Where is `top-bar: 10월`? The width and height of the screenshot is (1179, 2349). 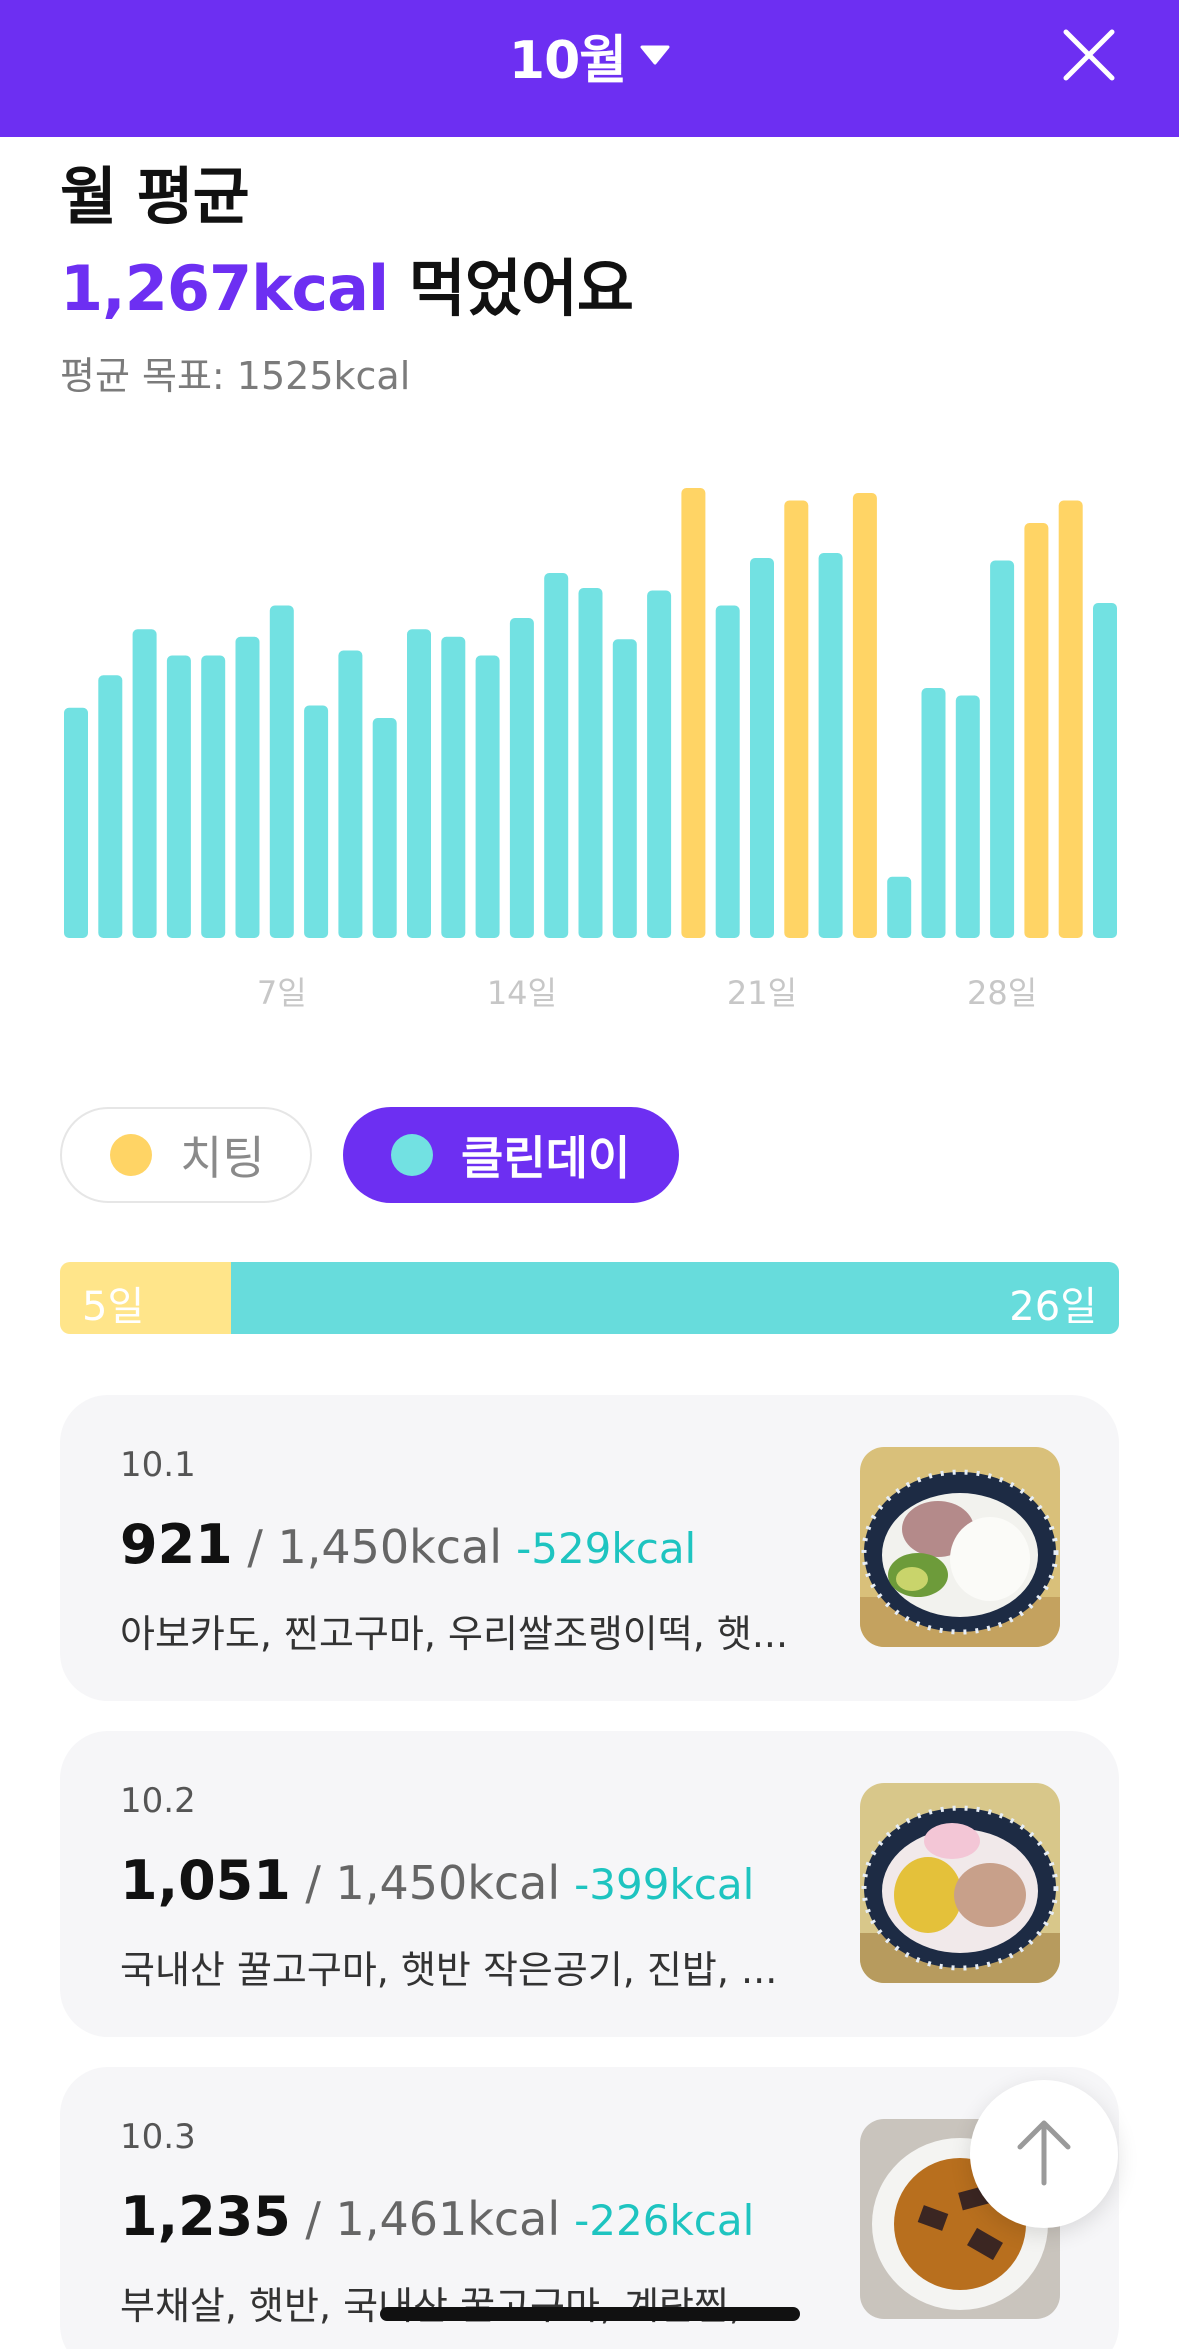
top-bar: 10월 is located at coordinates (589, 68).